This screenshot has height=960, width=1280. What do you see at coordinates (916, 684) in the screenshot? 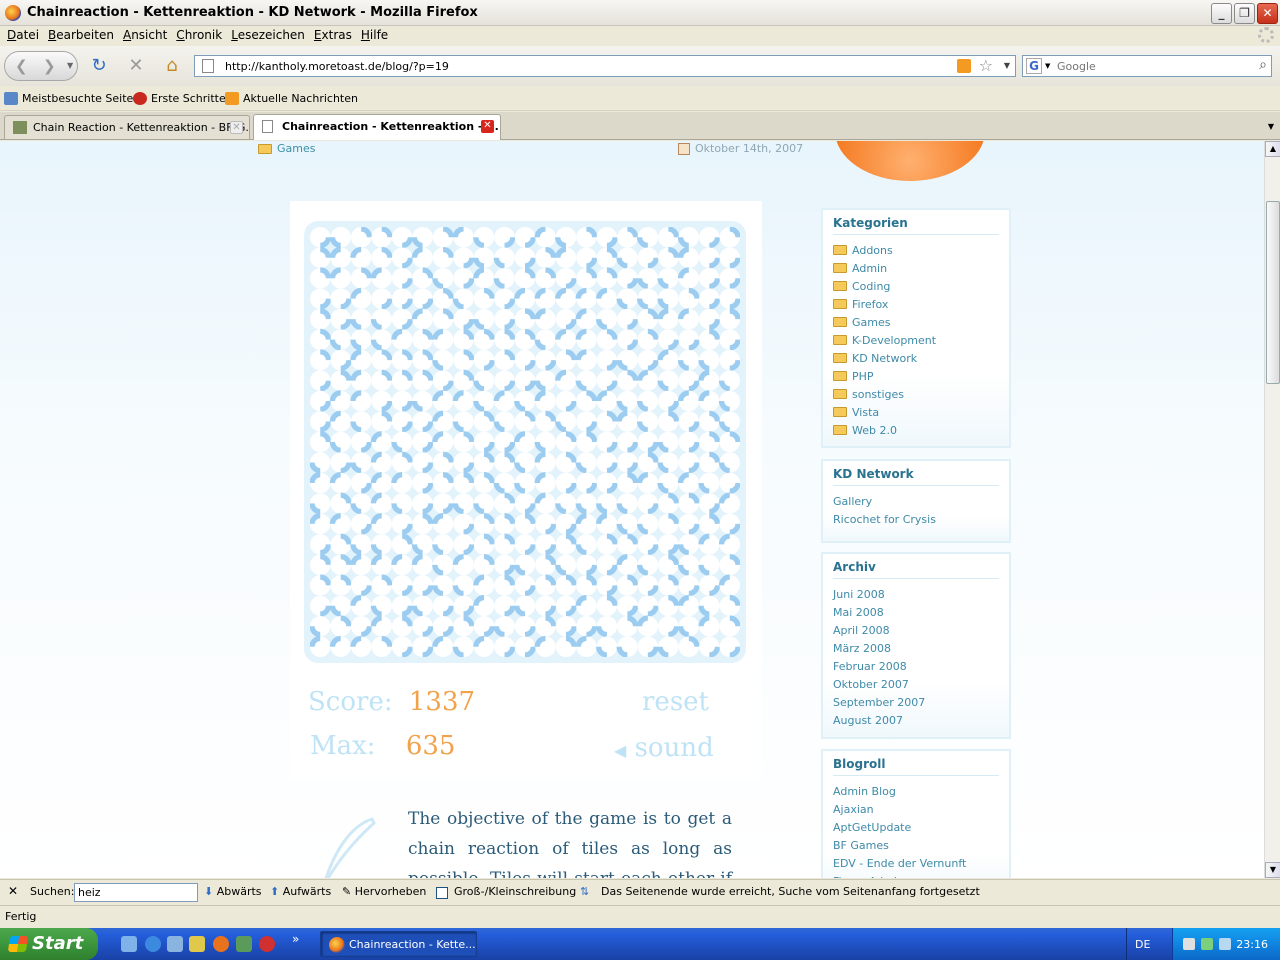
I see `archiv-item: Oktober 2007` at bounding box center [916, 684].